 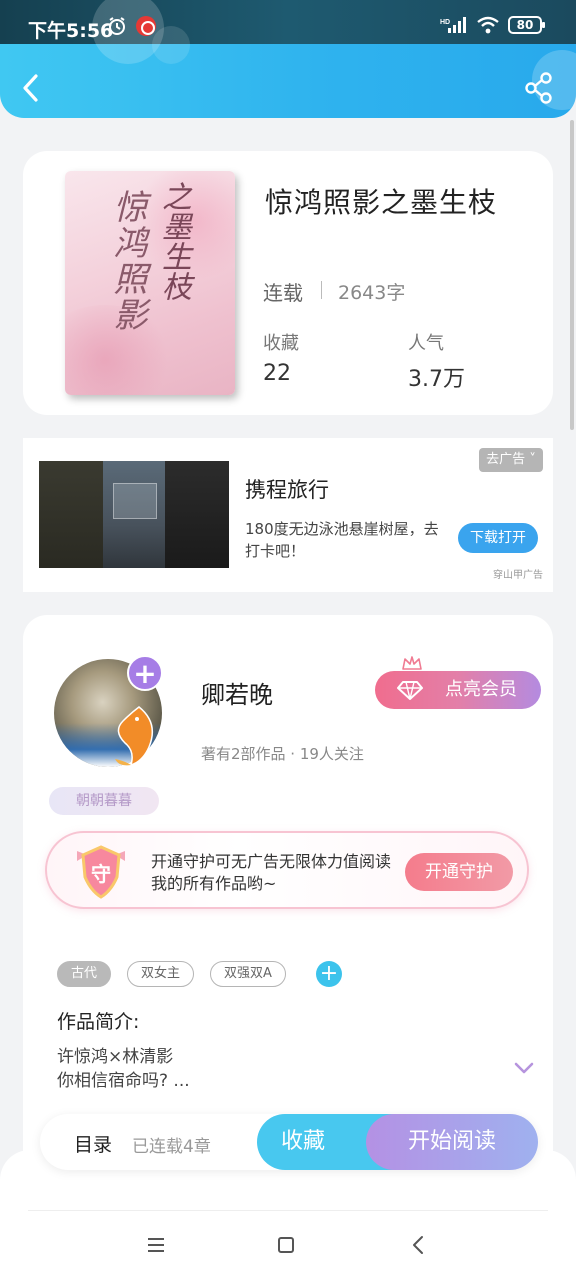 What do you see at coordinates (488, 25) in the screenshot?
I see `wifi-icon` at bounding box center [488, 25].